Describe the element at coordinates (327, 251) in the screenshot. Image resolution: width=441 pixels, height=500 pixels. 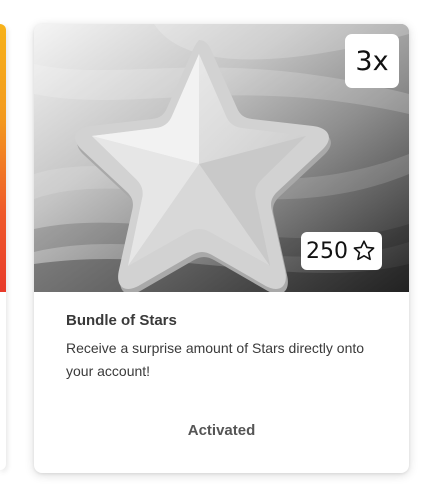
I see `price-value: 250` at that location.